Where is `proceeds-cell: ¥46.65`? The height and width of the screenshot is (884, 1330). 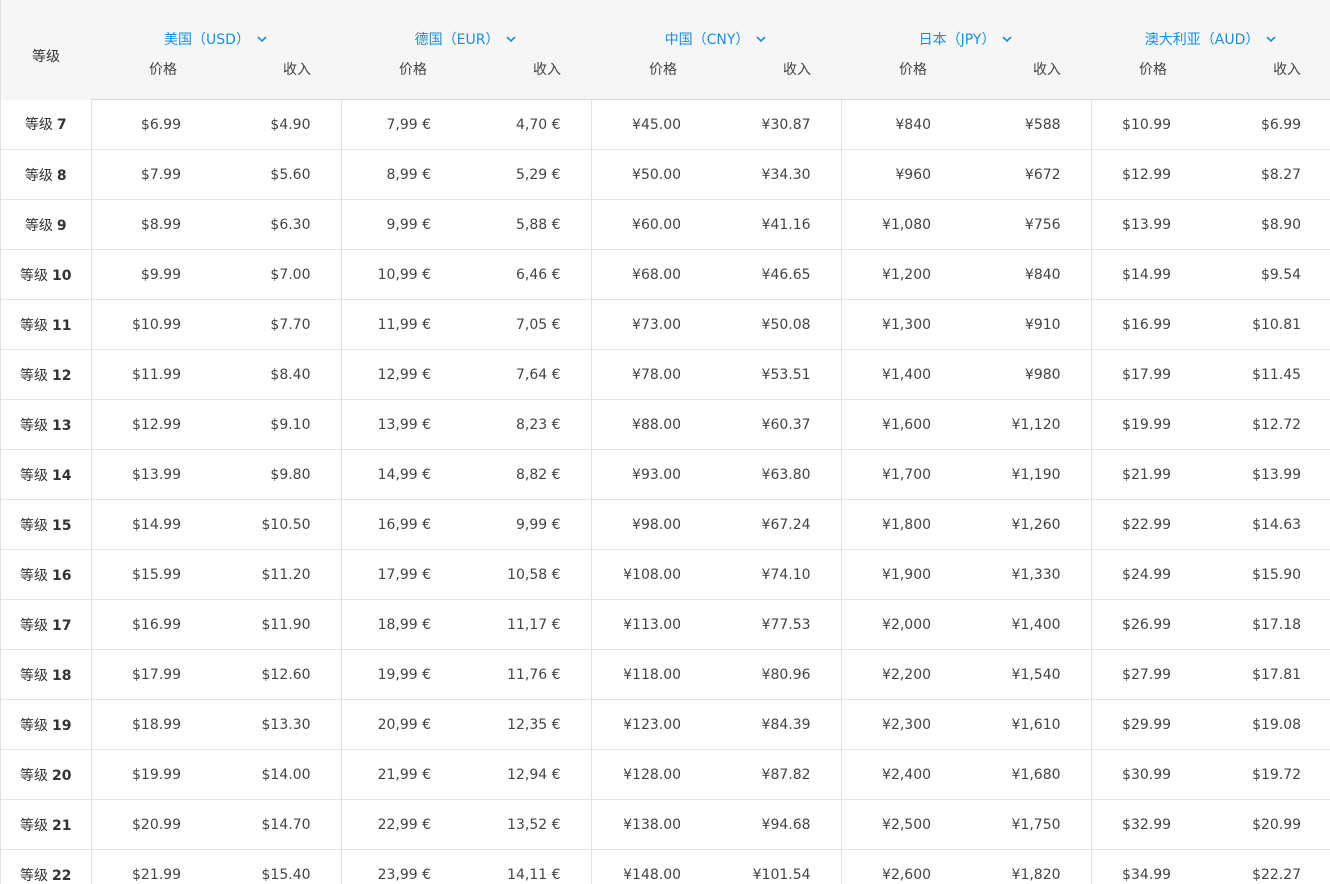 proceeds-cell: ¥46.65 is located at coordinates (774, 274).